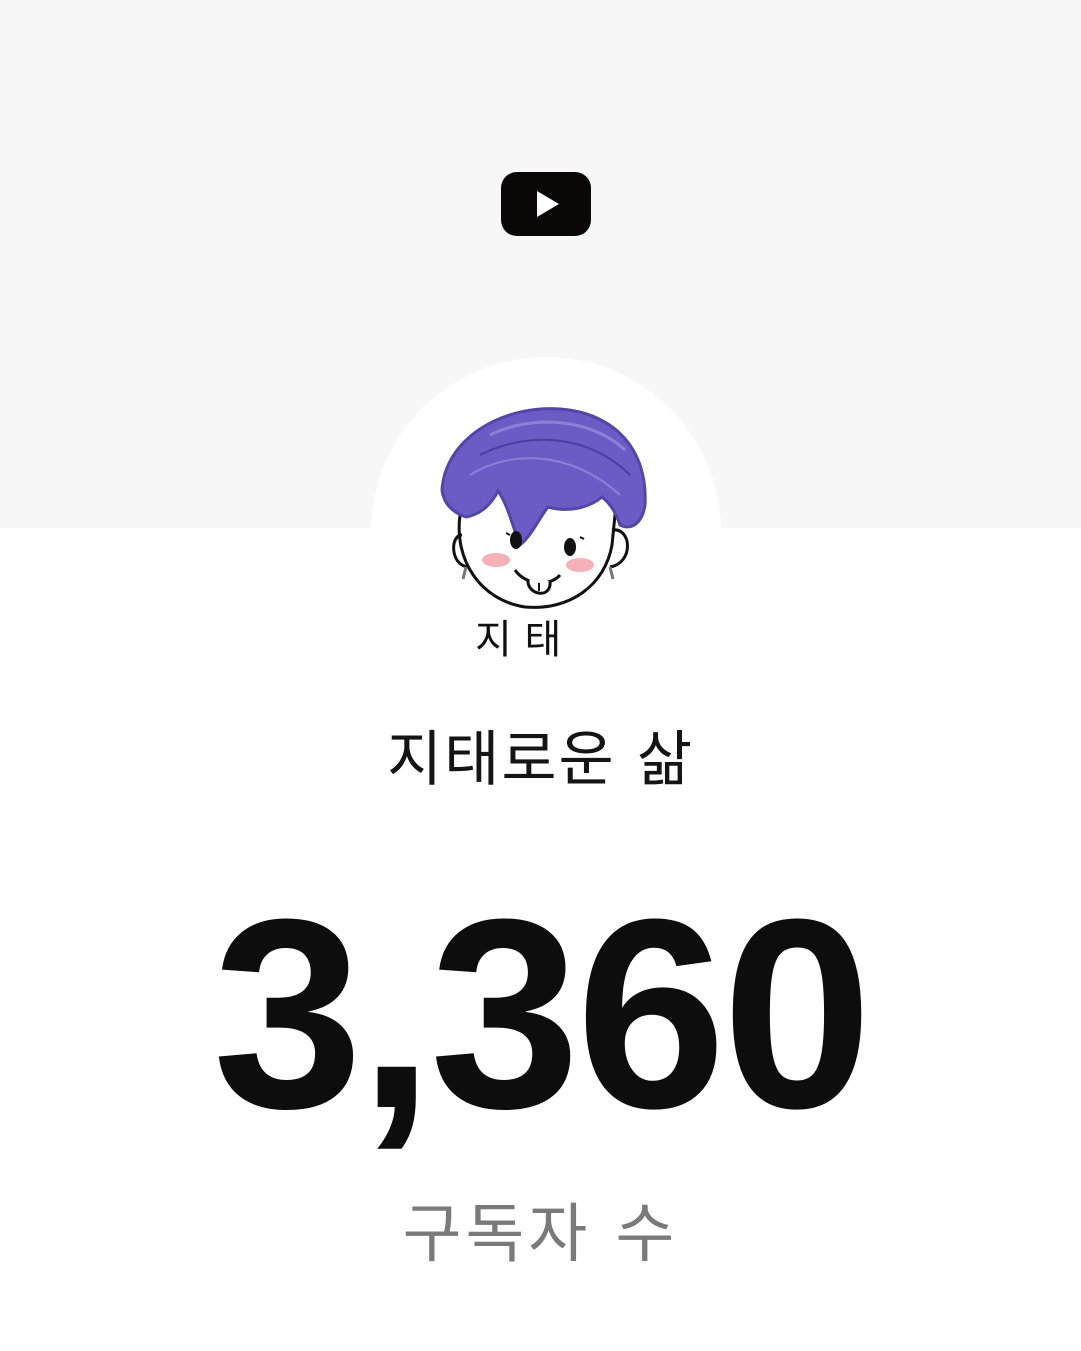 The width and height of the screenshot is (1081, 1351). Describe the element at coordinates (542, 1014) in the screenshot. I see `subscriber-count: 3,360` at that location.